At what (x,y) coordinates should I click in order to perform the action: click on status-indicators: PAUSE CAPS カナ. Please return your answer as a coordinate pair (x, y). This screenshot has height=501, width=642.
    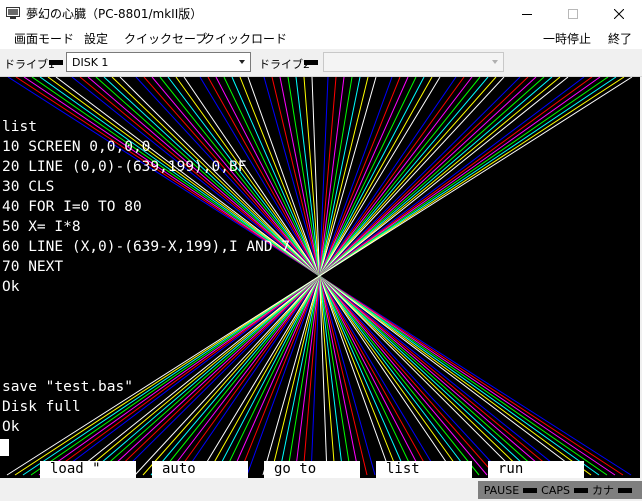
    Looking at the image, I should click on (559, 490).